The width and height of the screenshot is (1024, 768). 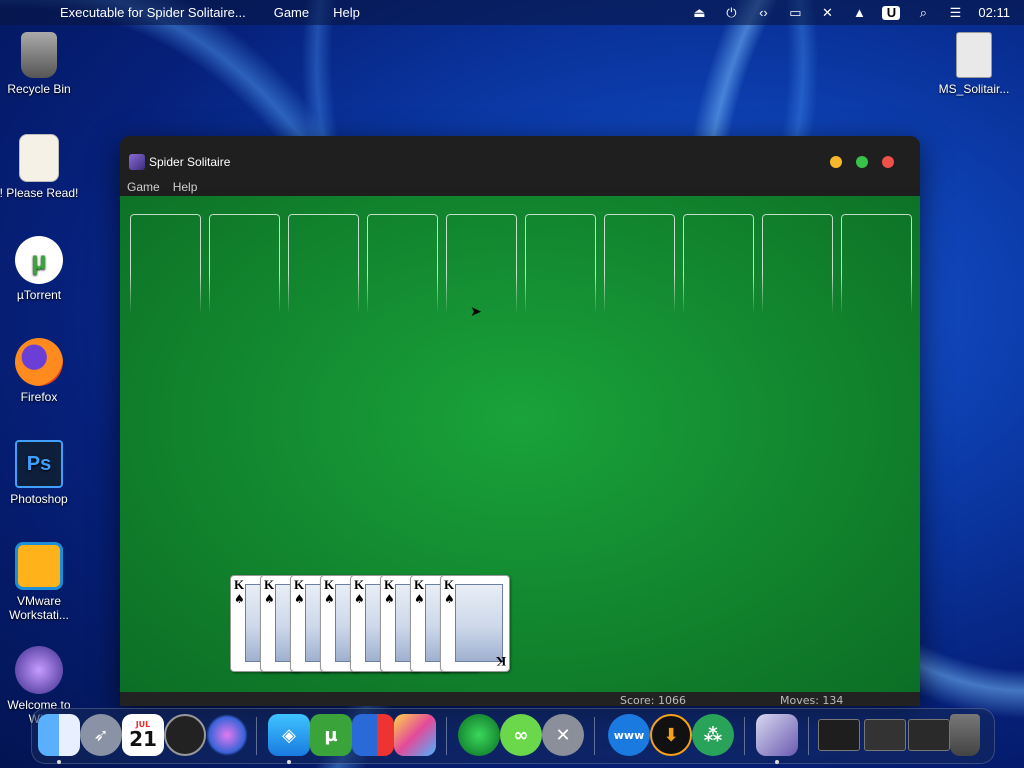 I want to click on search-icon: ⌕, so click(x=923, y=12).